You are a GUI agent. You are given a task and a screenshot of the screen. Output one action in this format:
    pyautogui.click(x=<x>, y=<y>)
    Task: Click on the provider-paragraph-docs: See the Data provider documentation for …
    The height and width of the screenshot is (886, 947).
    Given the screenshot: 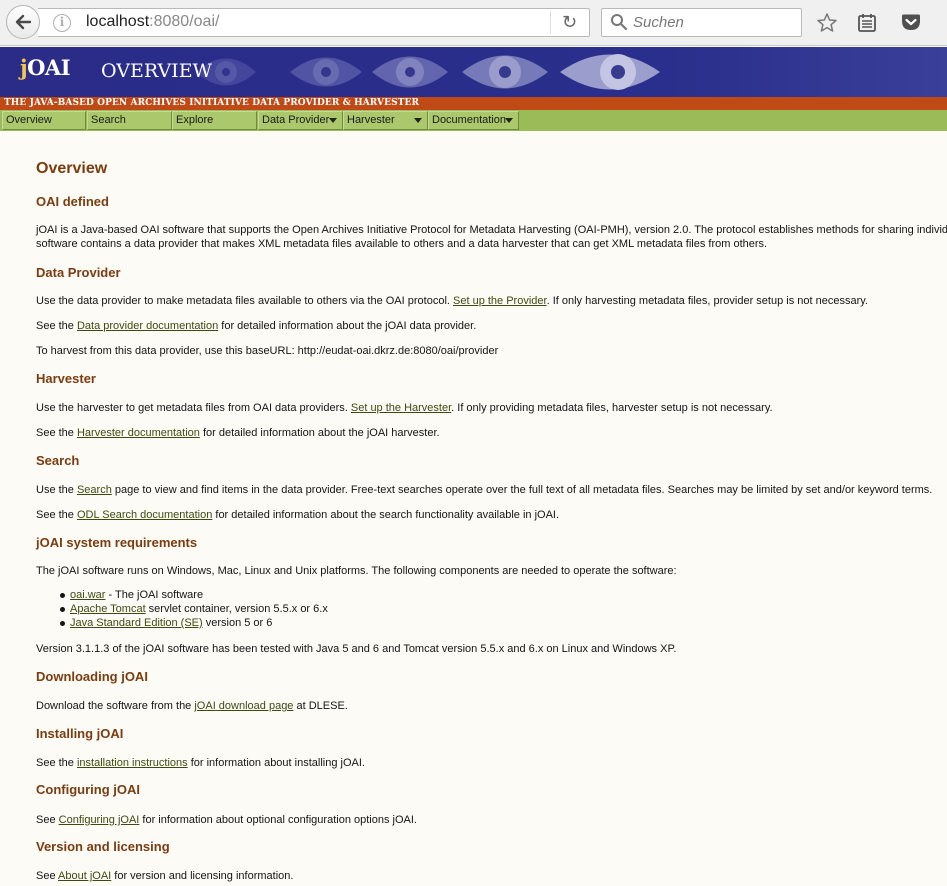 What is the action you would take?
    pyautogui.click(x=256, y=326)
    